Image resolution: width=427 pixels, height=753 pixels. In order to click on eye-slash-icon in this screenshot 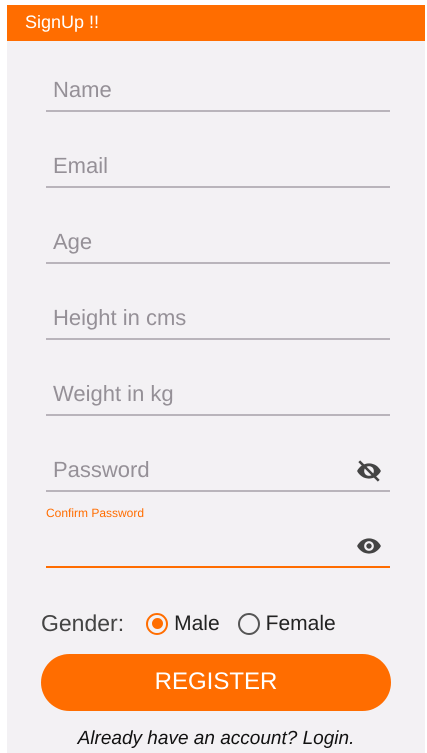, I will do `click(369, 471)`.